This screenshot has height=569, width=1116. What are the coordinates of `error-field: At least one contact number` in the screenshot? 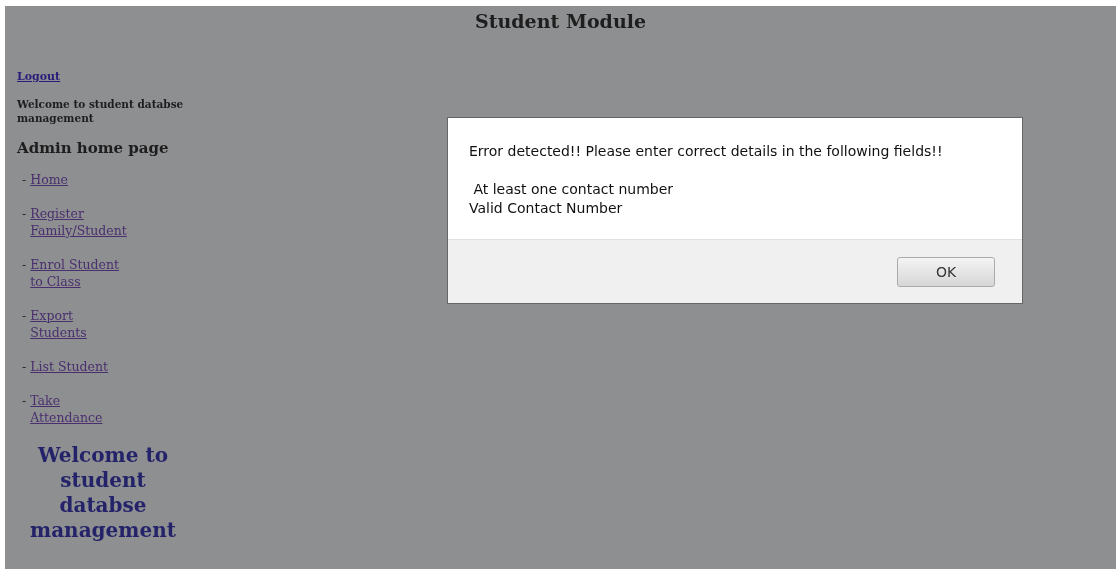 It's located at (735, 189).